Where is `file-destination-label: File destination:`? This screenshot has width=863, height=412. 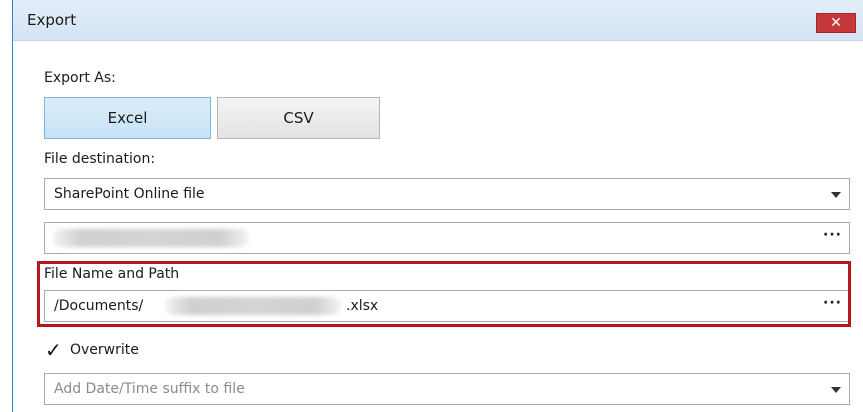
file-destination-label: File destination: is located at coordinates (100, 159).